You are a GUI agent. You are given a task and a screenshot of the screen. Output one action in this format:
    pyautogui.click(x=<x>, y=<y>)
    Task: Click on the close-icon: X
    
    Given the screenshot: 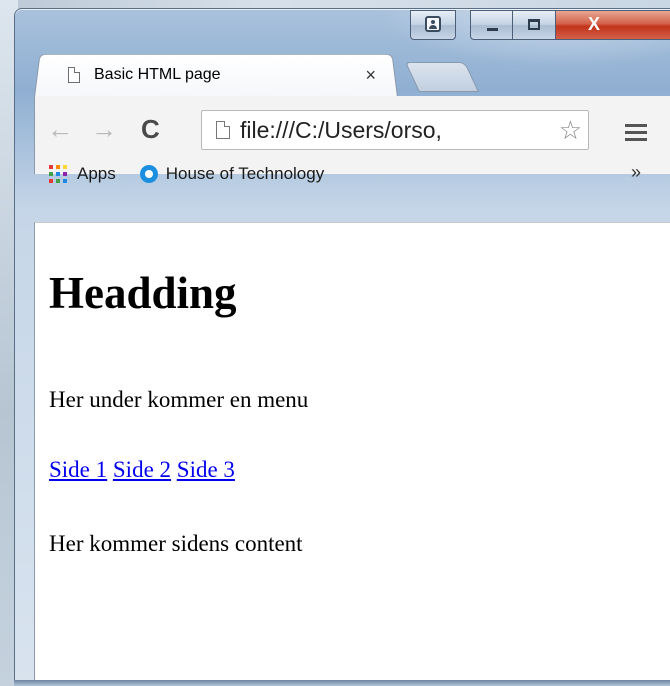 What is the action you would take?
    pyautogui.click(x=593, y=24)
    